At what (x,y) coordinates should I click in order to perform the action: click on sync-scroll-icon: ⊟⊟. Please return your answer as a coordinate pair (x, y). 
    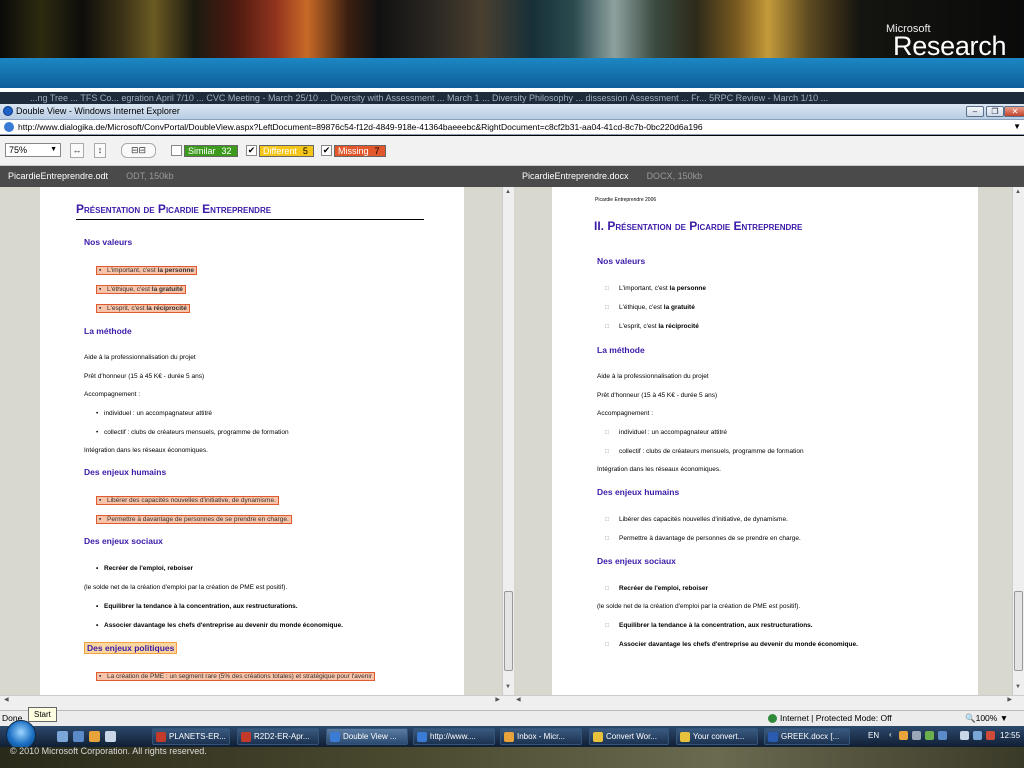
    Looking at the image, I should click on (138, 150).